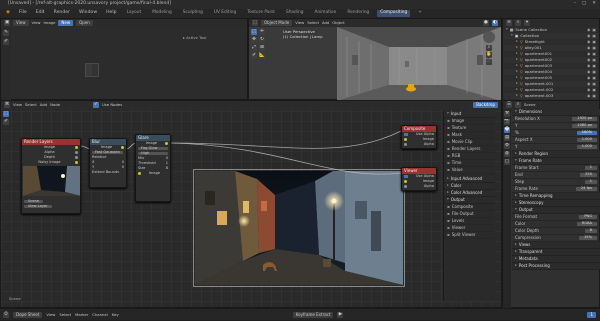  Describe the element at coordinates (28, 315) in the screenshot. I see `dope-sheet-dropdown: Dope Sheet` at that location.